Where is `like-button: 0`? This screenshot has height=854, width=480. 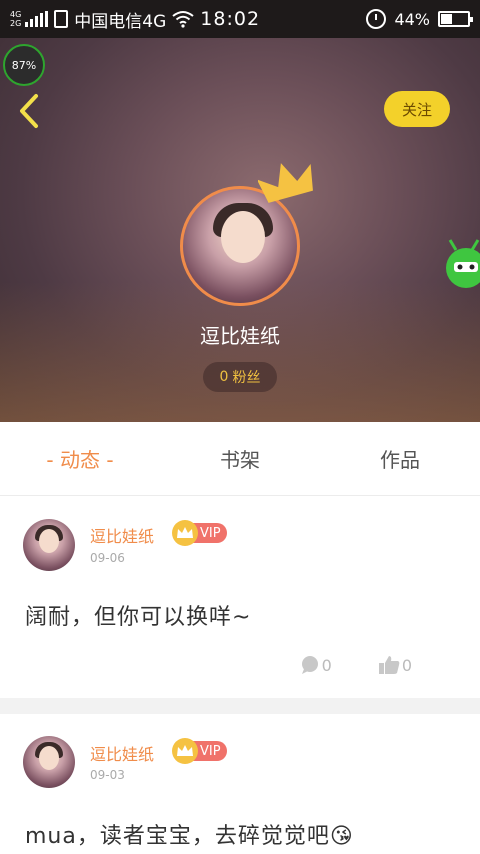
like-button: 0 is located at coordinates (395, 665).